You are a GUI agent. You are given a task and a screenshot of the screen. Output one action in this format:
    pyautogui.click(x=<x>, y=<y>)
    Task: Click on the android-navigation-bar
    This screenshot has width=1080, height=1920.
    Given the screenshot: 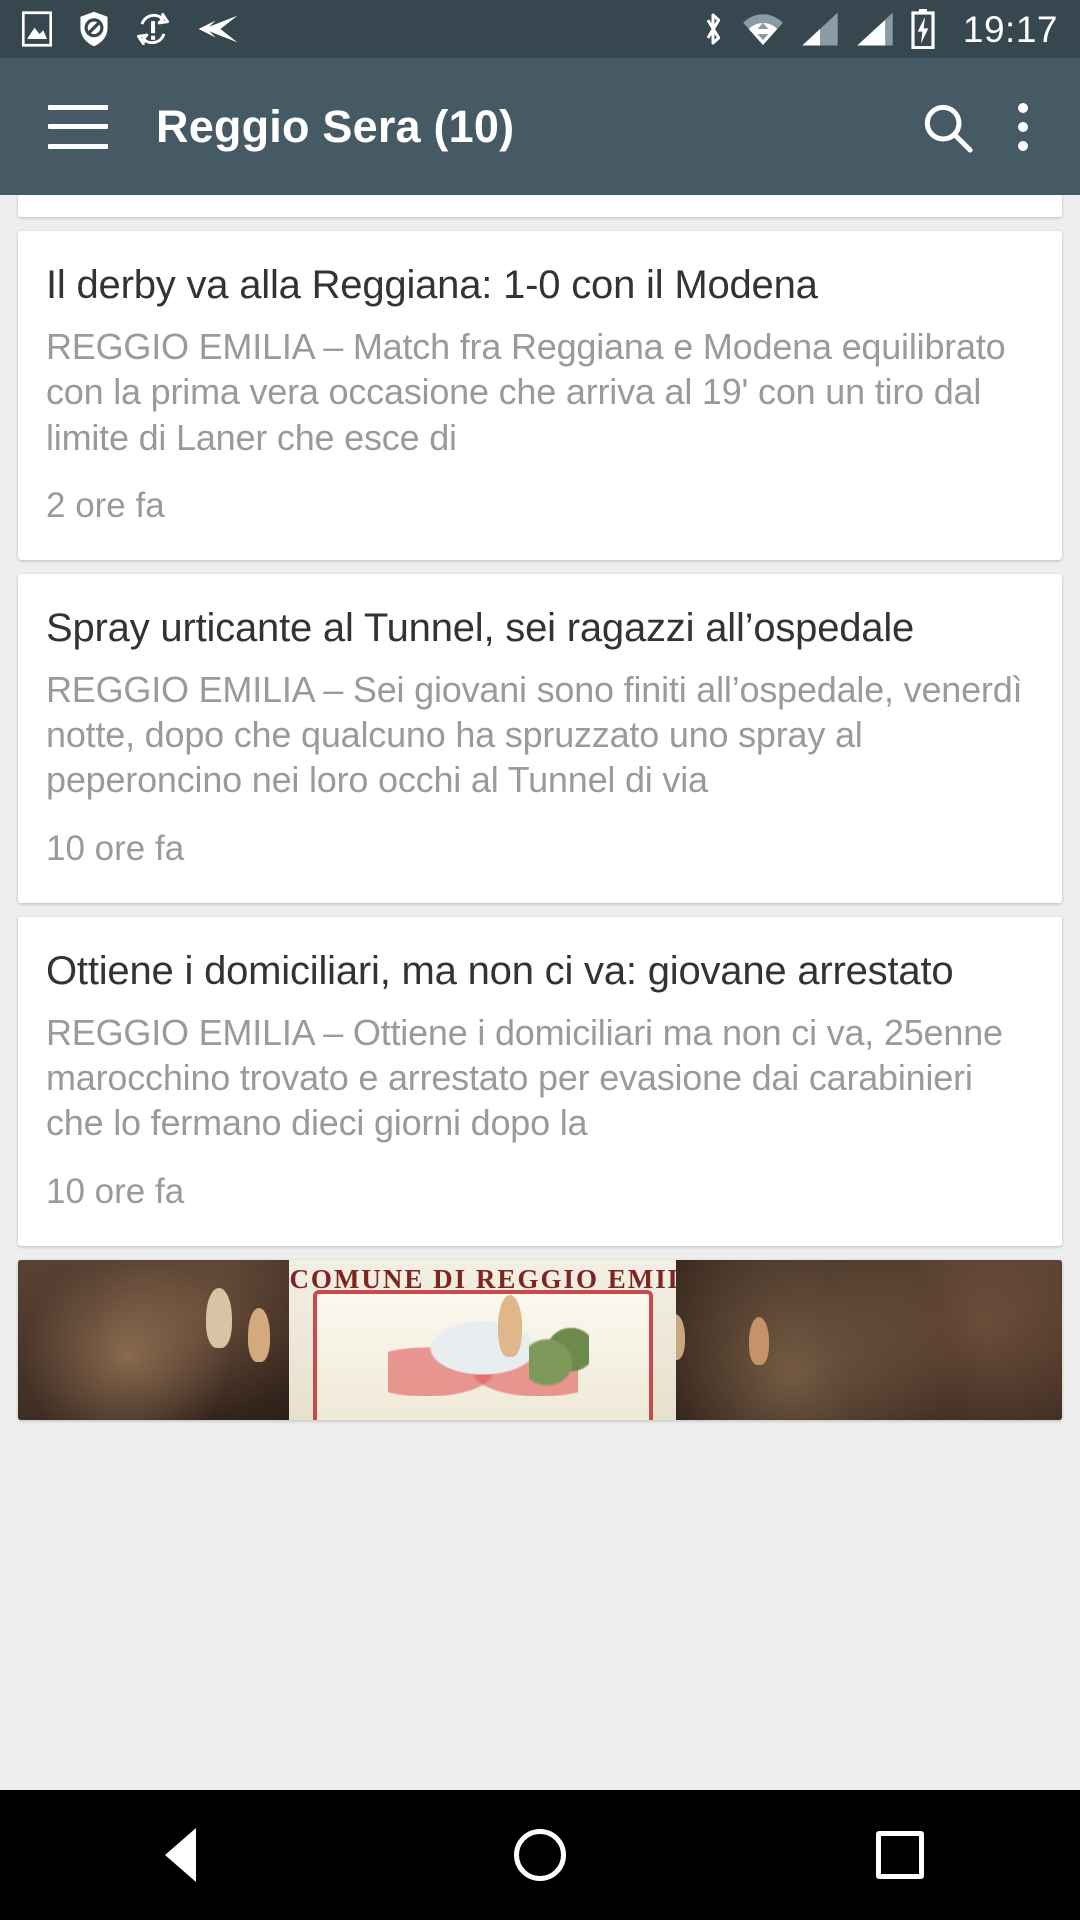 What is the action you would take?
    pyautogui.click(x=540, y=1855)
    